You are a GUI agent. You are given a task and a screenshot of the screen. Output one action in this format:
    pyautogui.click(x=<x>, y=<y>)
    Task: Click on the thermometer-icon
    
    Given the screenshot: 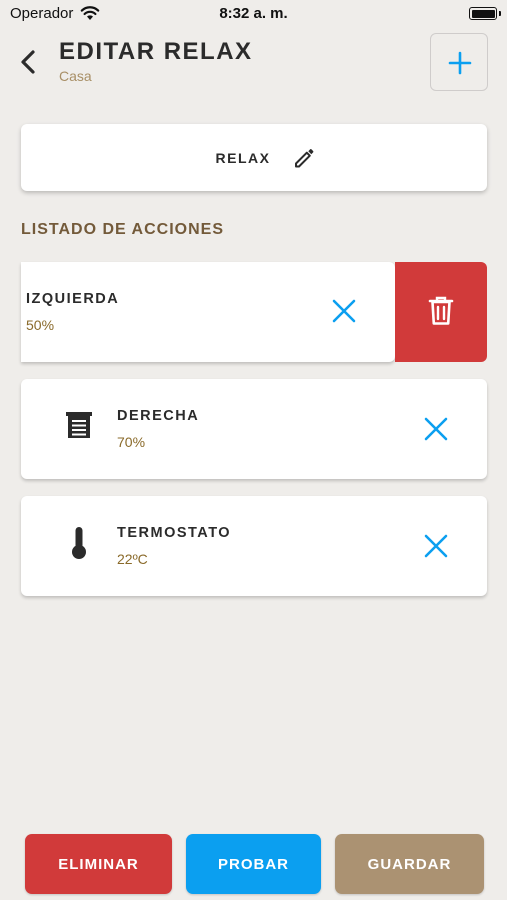 What is the action you would take?
    pyautogui.click(x=79, y=543)
    